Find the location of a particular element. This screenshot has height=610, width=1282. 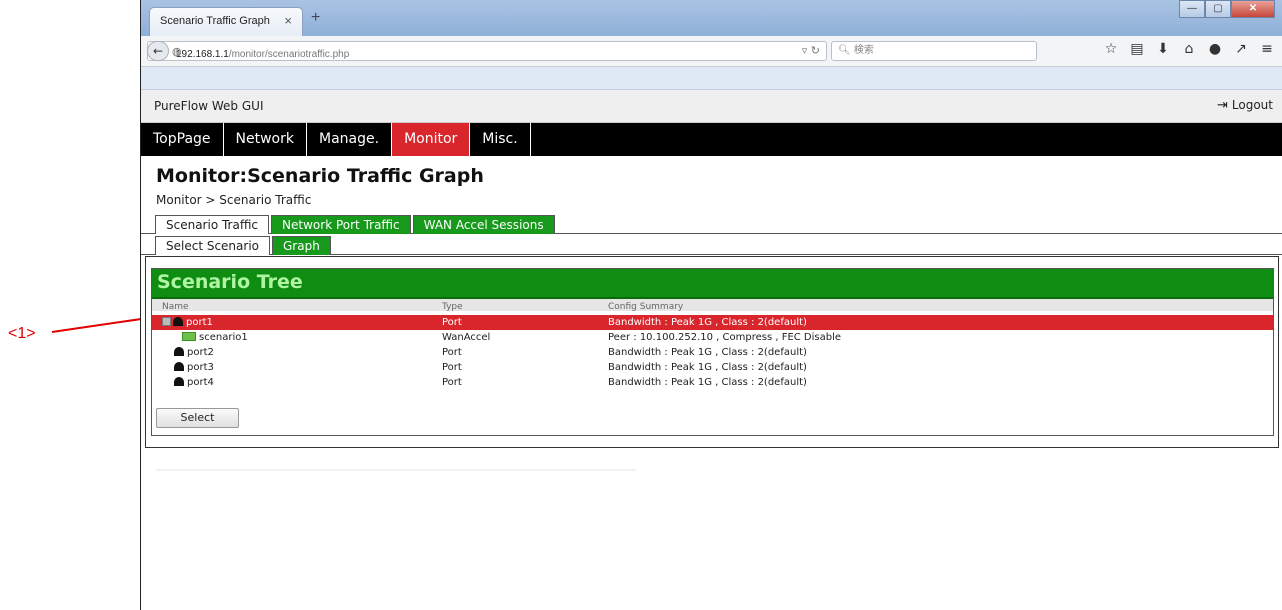

browser-tab: Scenario Traffic Graph × is located at coordinates (226, 21).